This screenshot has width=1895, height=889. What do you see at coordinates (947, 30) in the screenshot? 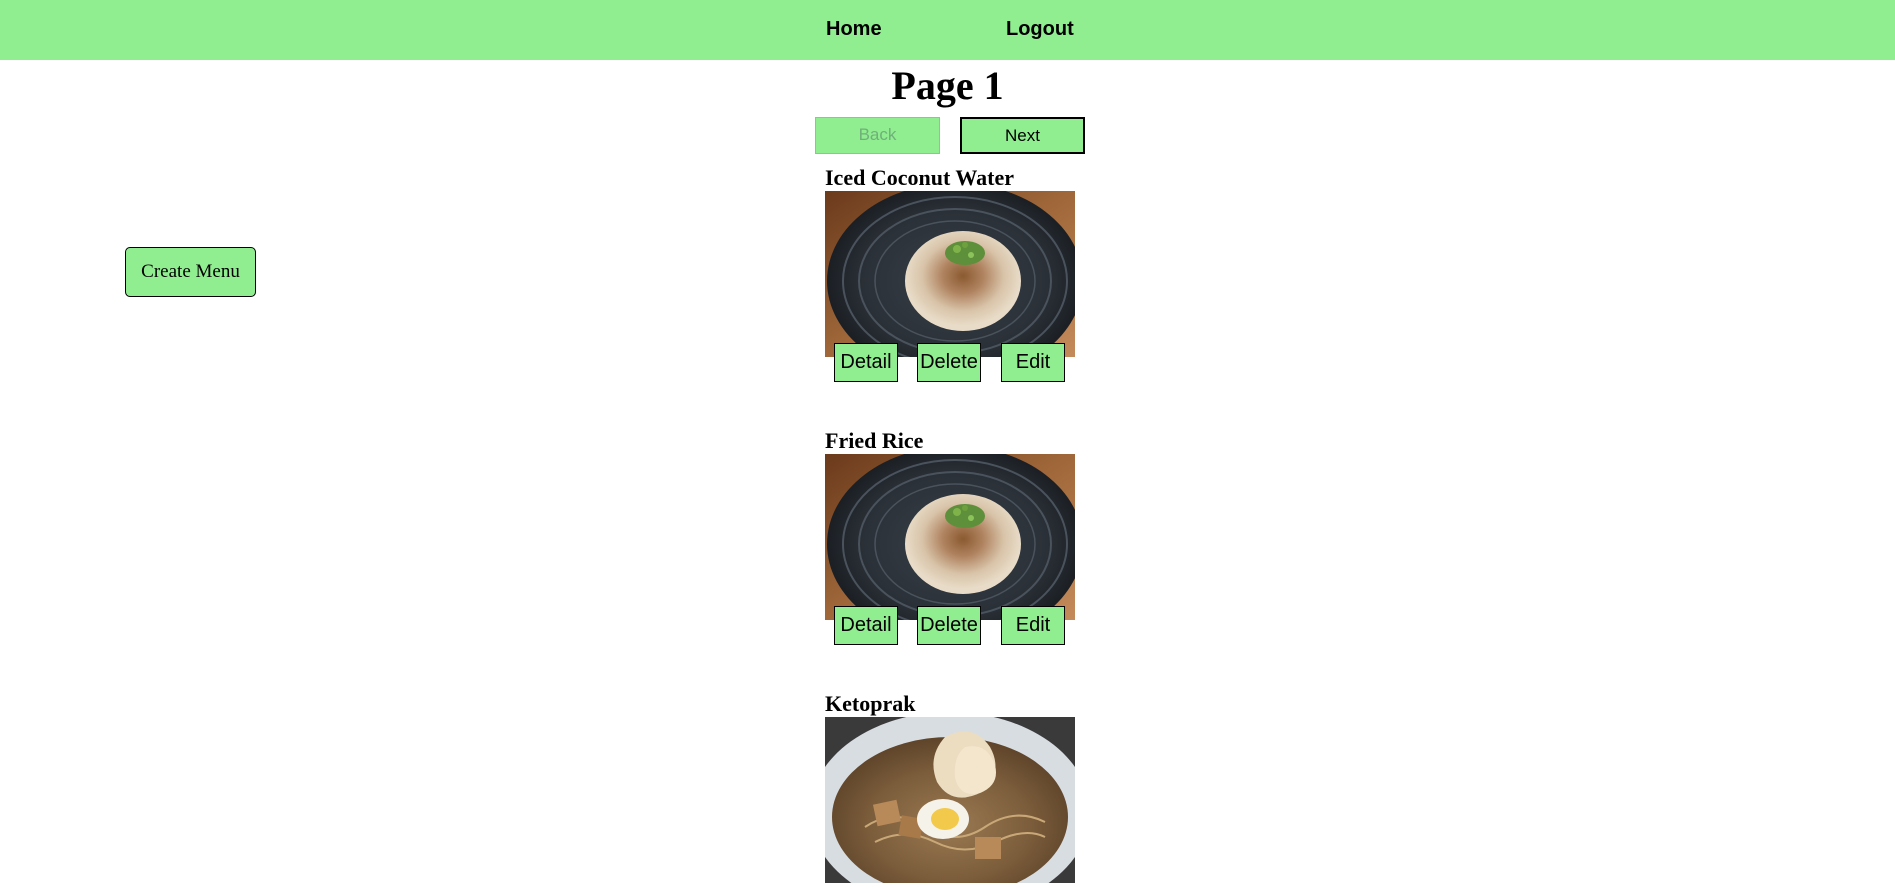
I see `top-nav-bar: Home Logout` at bounding box center [947, 30].